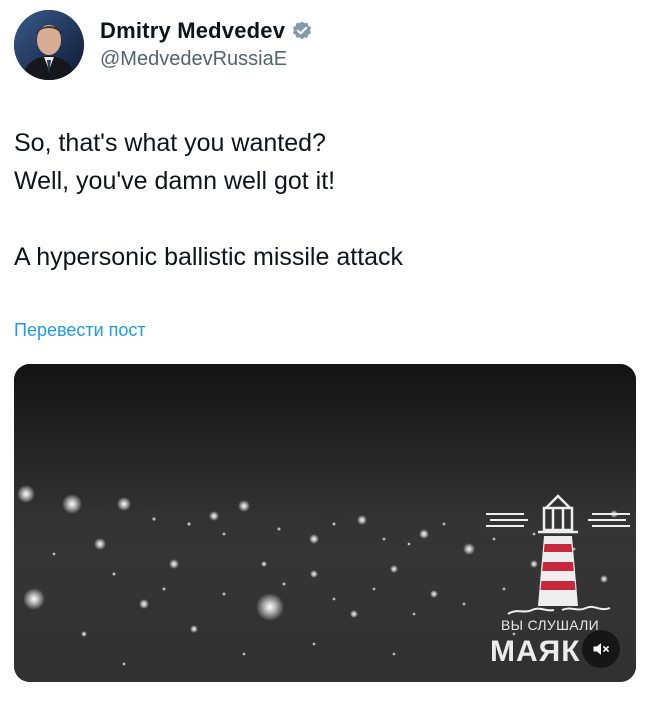 This screenshot has width=652, height=720. What do you see at coordinates (192, 31) in the screenshot?
I see `author-display-name: Dmitry Medvedev` at bounding box center [192, 31].